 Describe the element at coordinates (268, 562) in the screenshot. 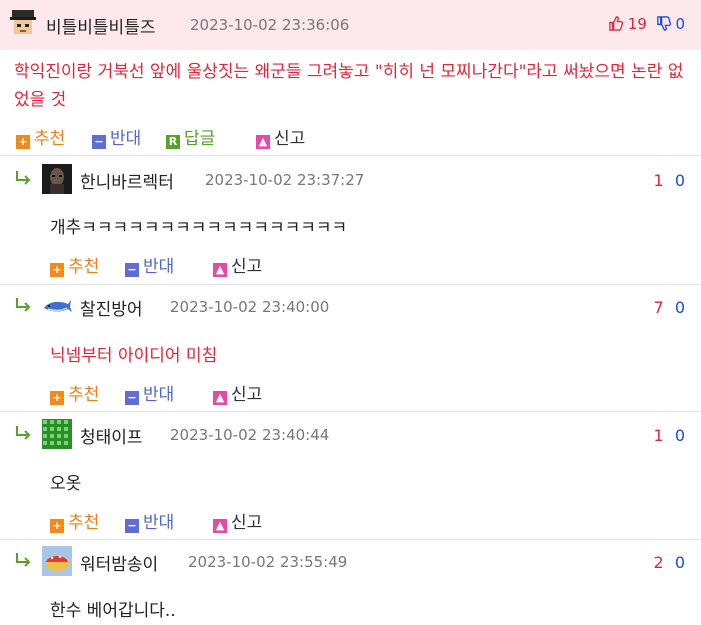

I see `comment-date: 2023-10-02 23:55:49` at that location.